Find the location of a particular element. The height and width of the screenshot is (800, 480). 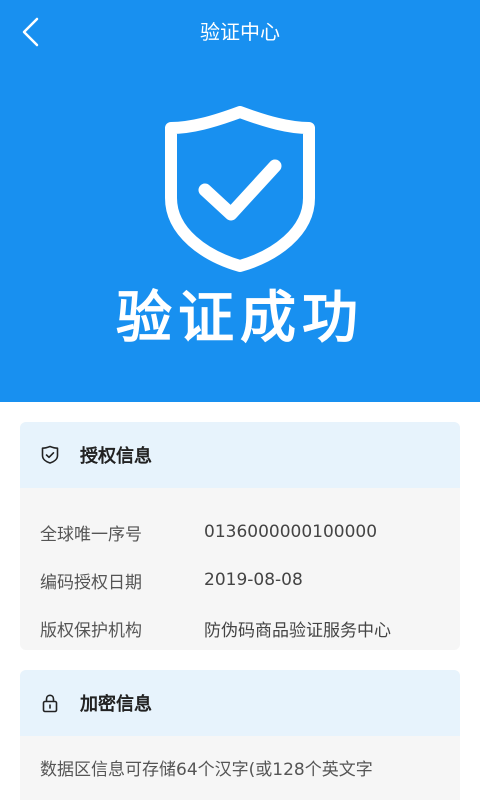

info-row-agency: 版权保护机构 防伪码商品验证服务中心 is located at coordinates (240, 627).